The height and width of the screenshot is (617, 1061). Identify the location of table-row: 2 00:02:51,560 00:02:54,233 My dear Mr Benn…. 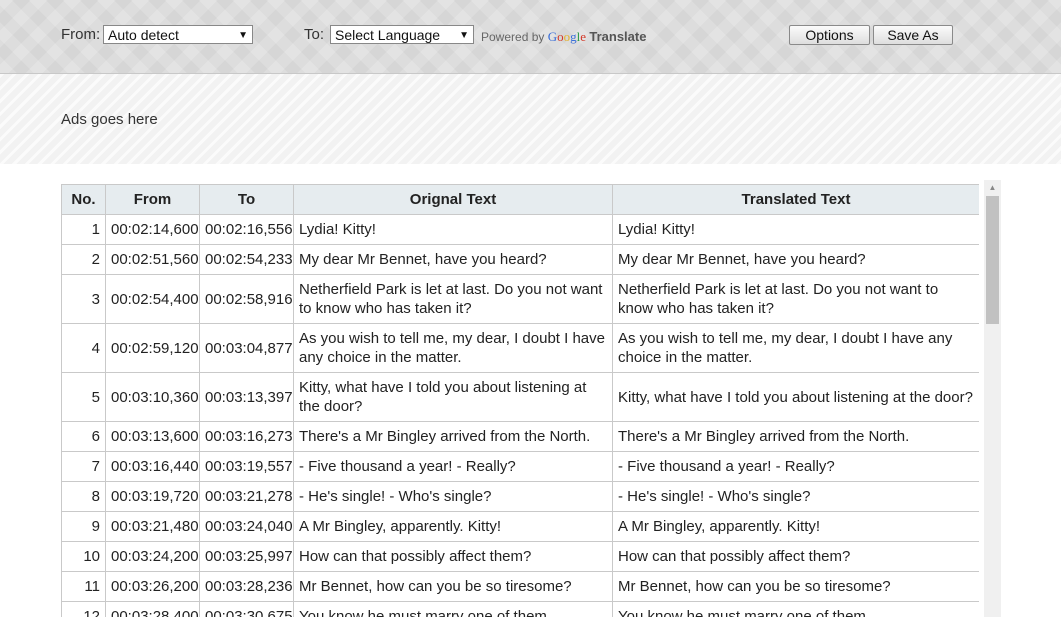
(520, 259).